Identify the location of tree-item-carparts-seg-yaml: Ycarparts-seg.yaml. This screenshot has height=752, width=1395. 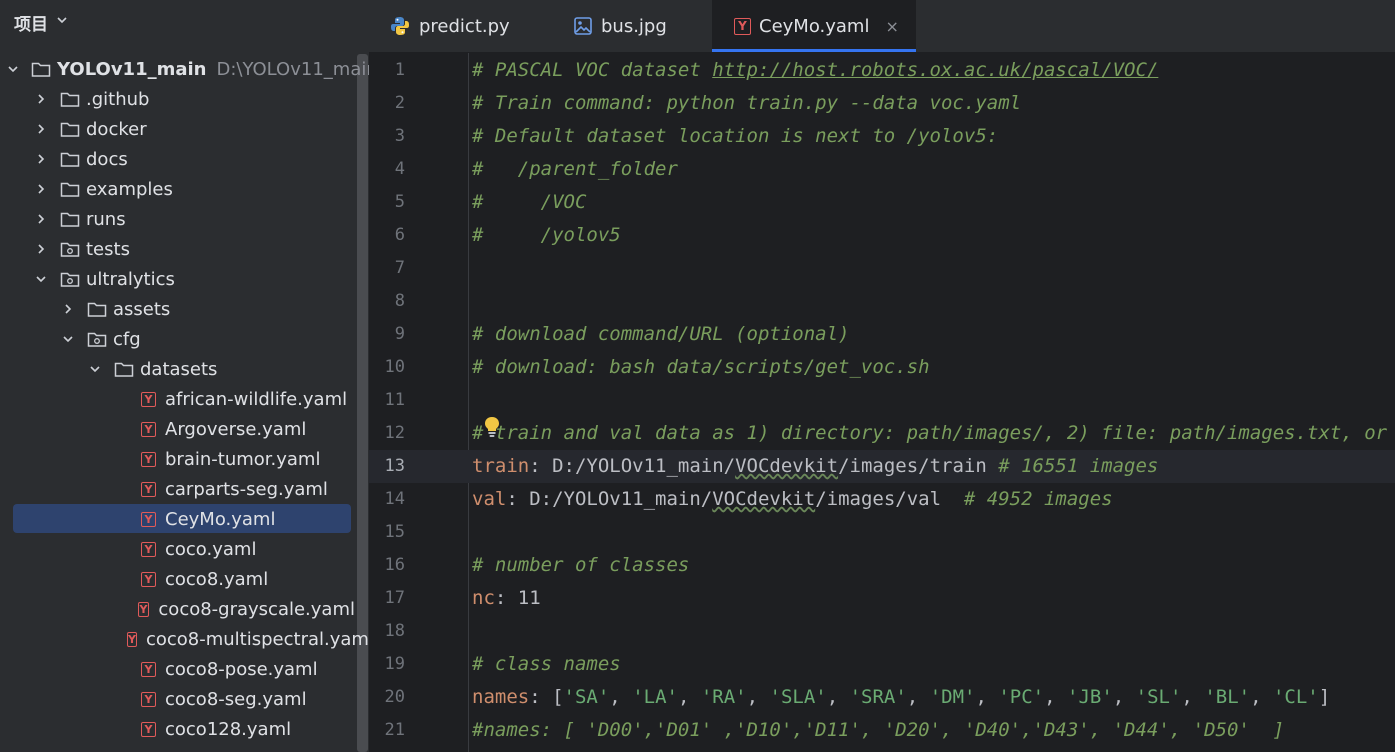
(177, 489).